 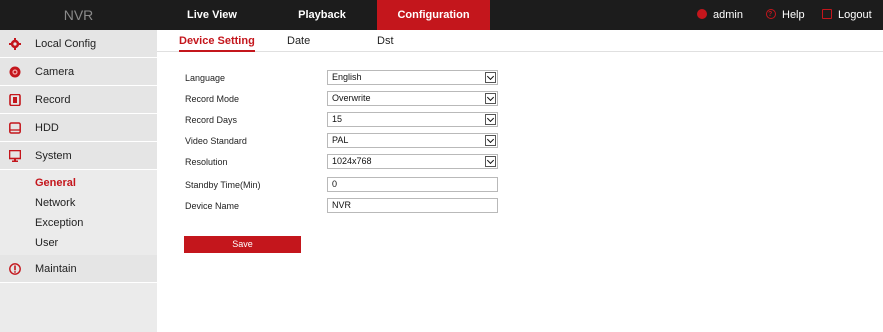 I want to click on admin-link: admin, so click(x=720, y=15).